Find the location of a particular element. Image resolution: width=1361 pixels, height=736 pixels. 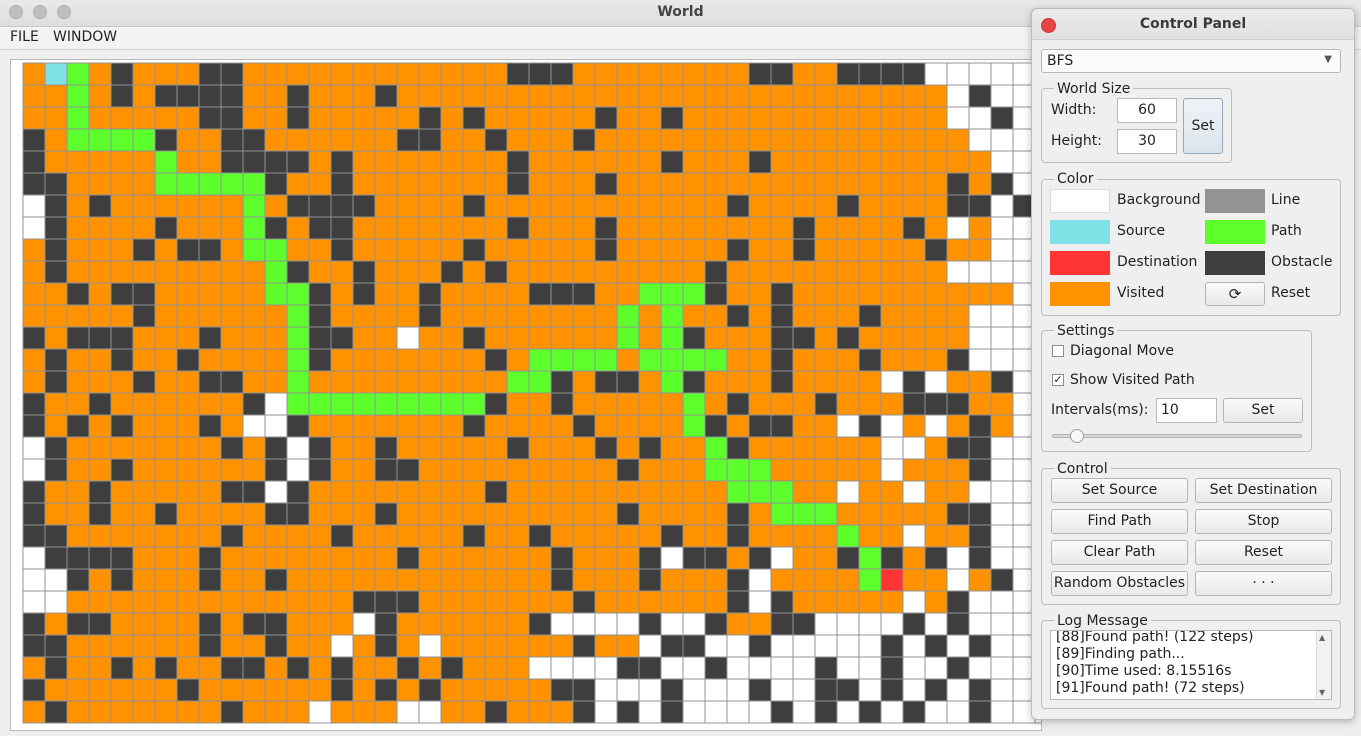

find-path-button: Find Path is located at coordinates (1119, 521).